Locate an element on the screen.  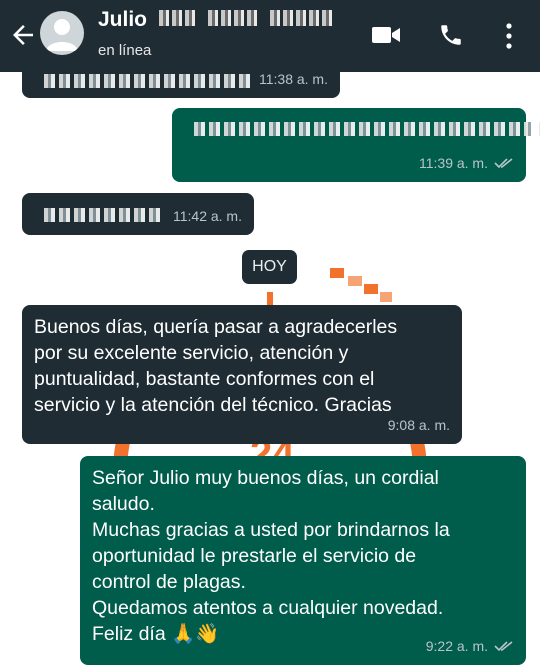
more-options-icon is located at coordinates (509, 36).